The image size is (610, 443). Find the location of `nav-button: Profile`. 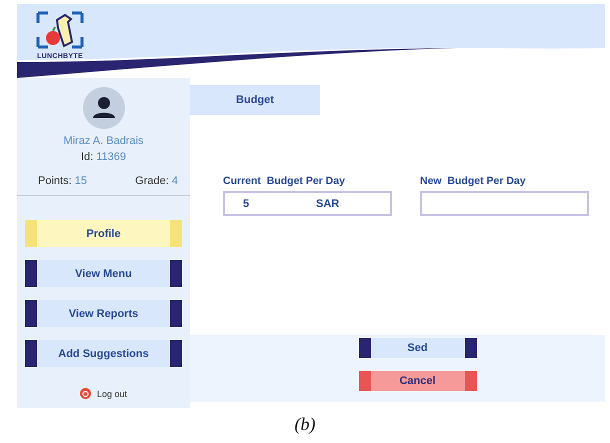

nav-button: Profile is located at coordinates (103, 233).